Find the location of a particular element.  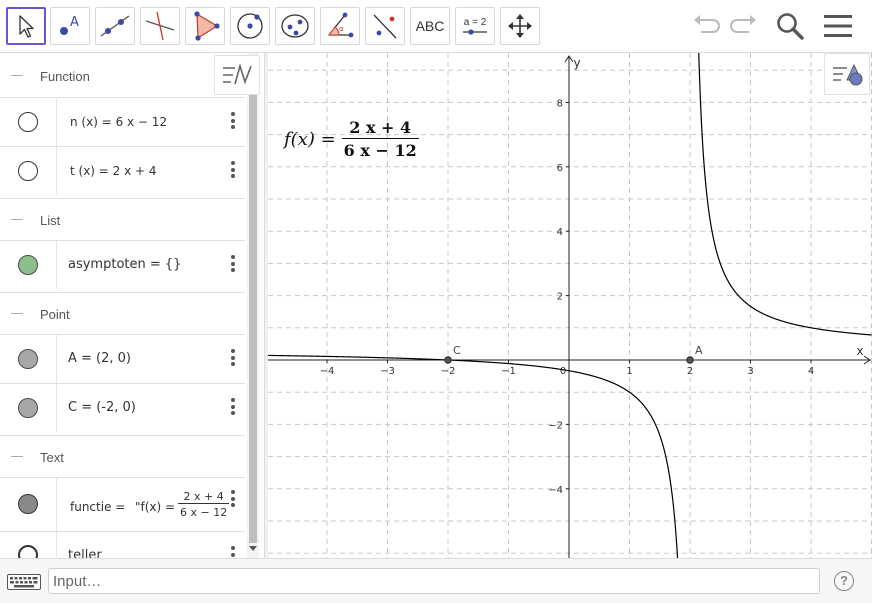

sort-style-icon is located at coordinates (237, 74).